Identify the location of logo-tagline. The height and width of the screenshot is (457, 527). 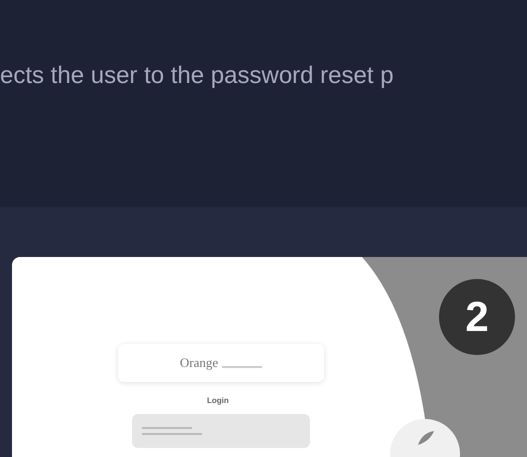
(242, 367).